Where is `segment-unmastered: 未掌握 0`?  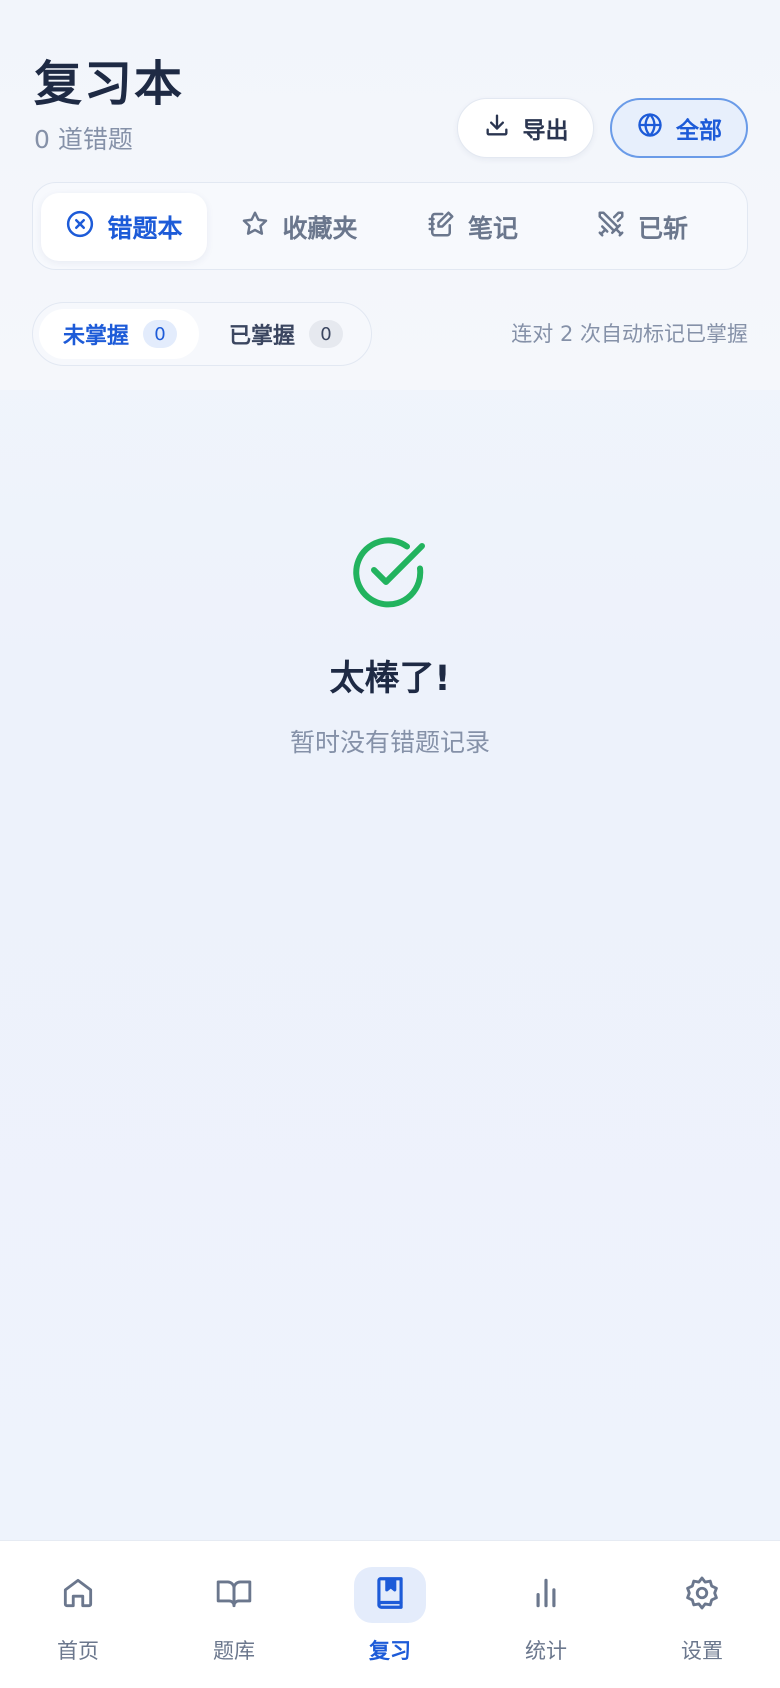 segment-unmastered: 未掌握 0 is located at coordinates (119, 334).